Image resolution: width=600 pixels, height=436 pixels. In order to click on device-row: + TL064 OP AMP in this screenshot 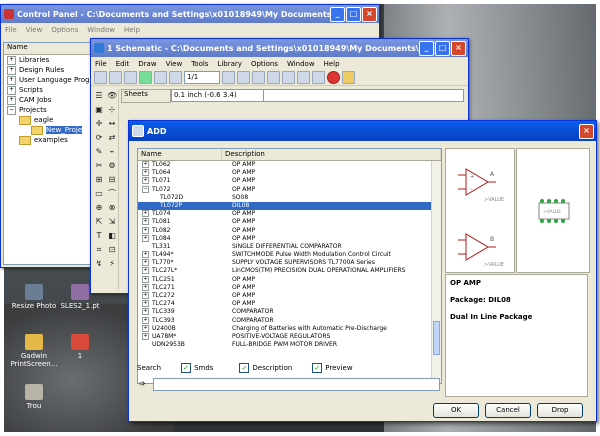, I will do `click(285, 173)`.